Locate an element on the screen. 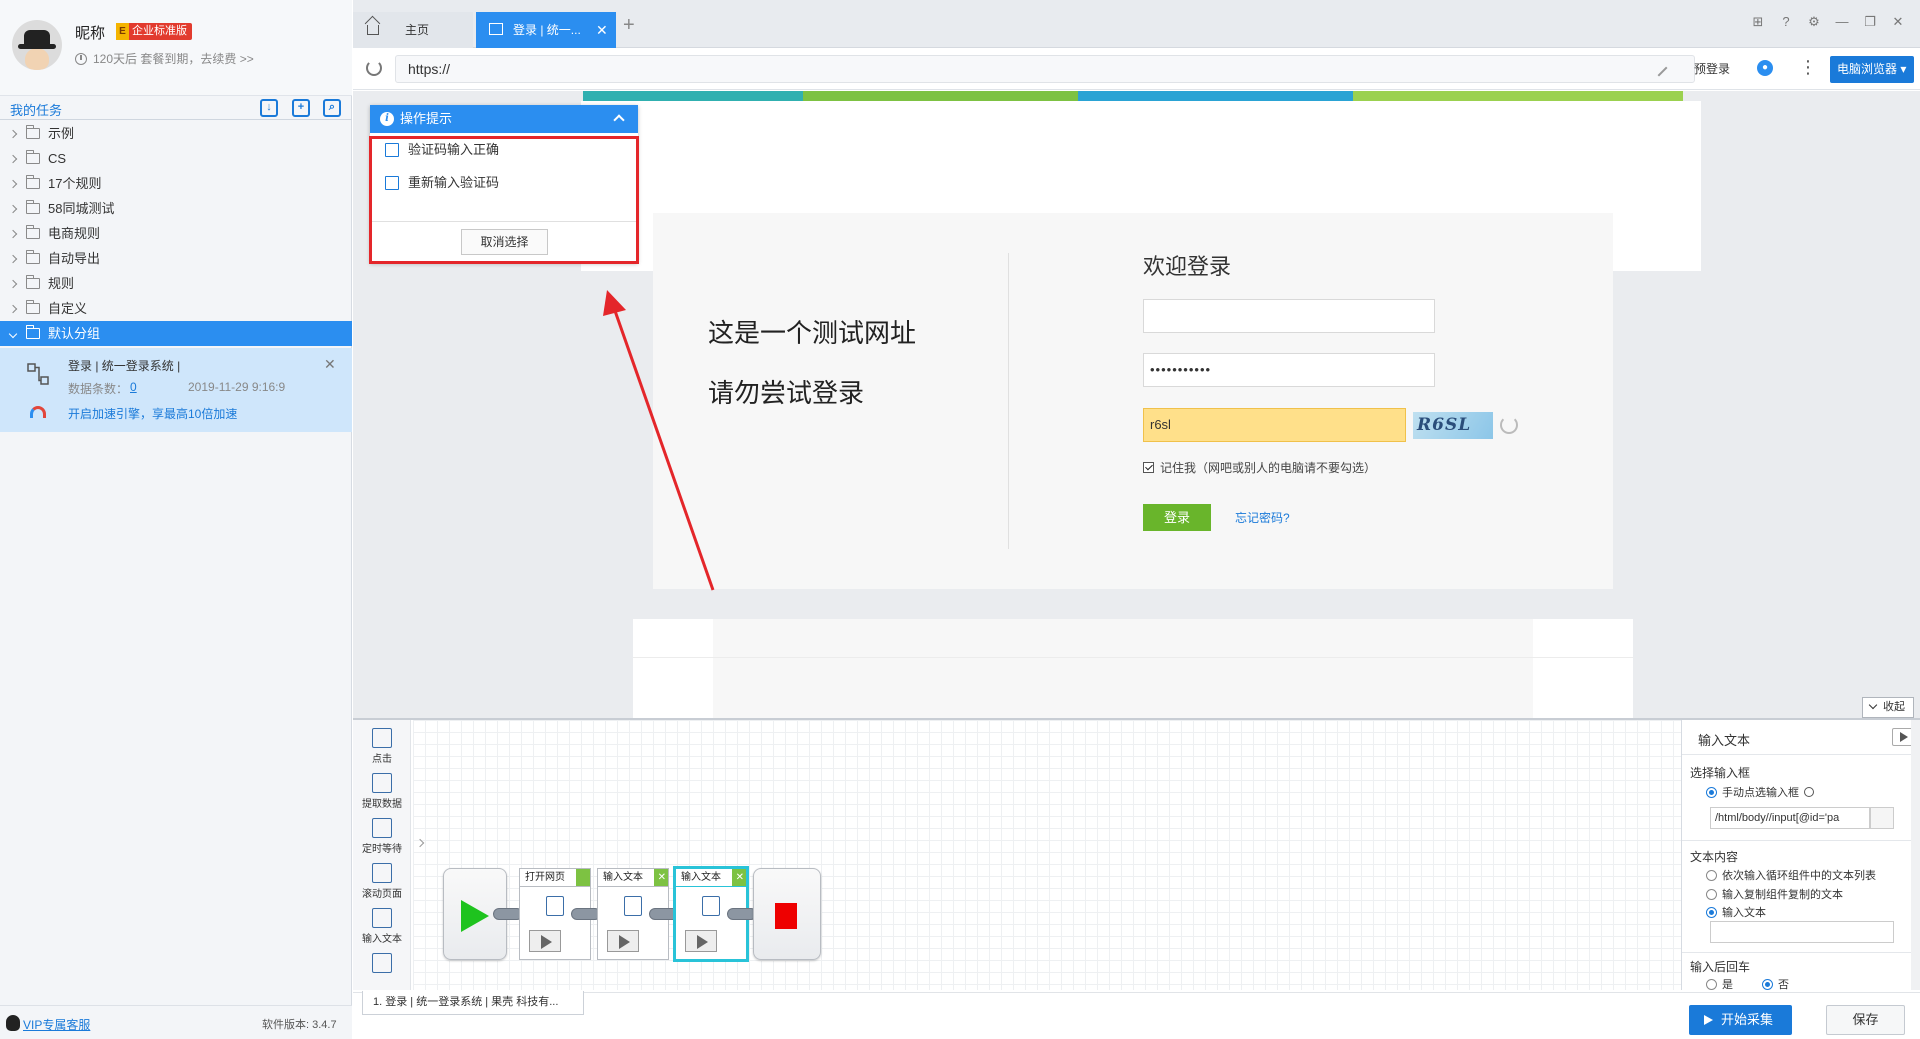  loop-text-option: 依次输入循环组件中的文本列表 is located at coordinates (1791, 875).